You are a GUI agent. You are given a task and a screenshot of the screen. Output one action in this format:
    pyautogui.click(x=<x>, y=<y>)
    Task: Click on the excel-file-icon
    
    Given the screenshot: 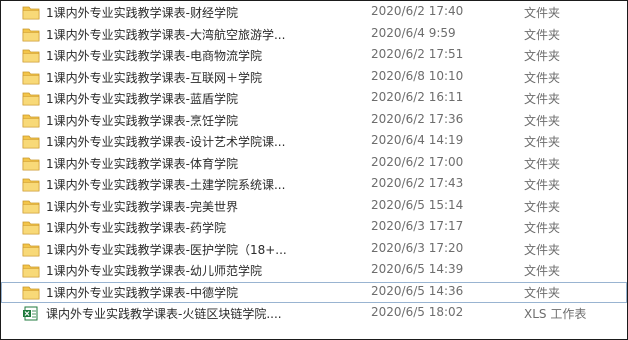 What is the action you would take?
    pyautogui.click(x=31, y=313)
    